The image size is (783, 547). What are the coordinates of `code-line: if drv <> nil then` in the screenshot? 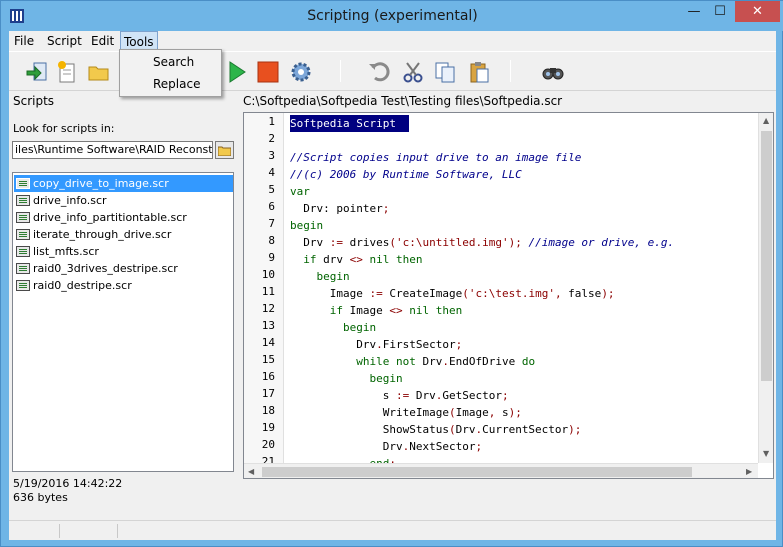 It's located at (356, 259).